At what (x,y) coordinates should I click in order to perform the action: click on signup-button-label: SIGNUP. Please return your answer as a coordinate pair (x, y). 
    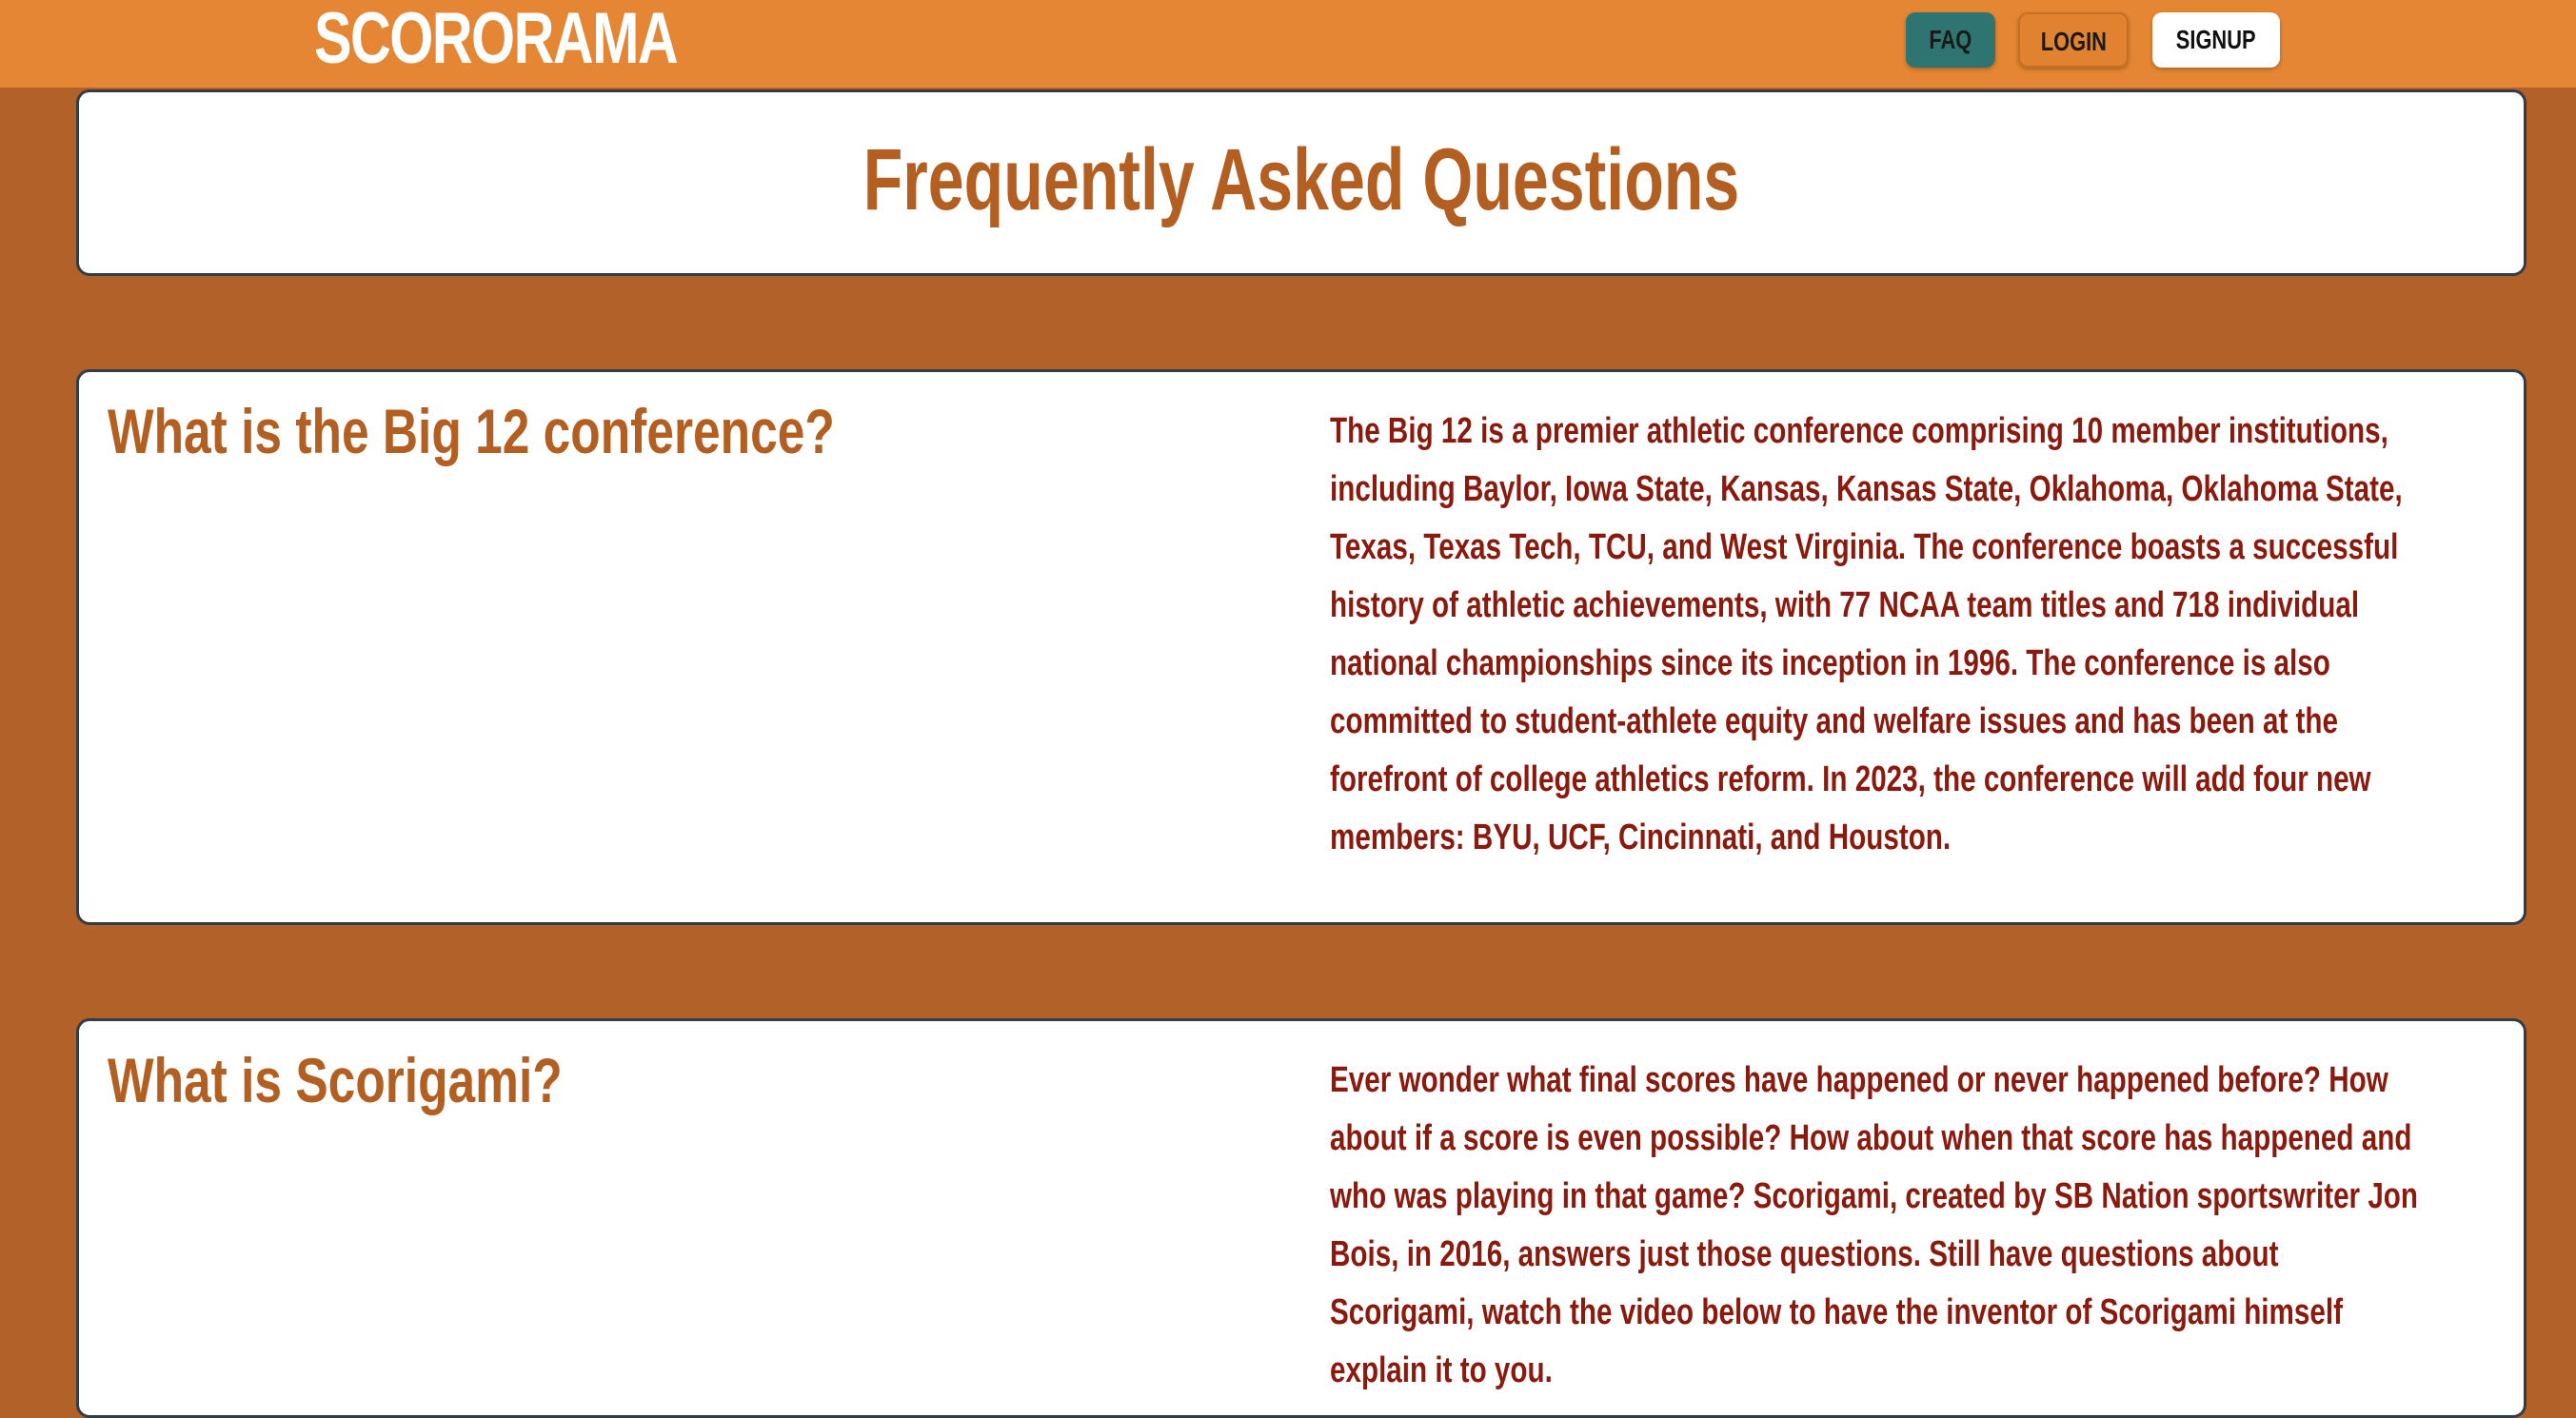
    Looking at the image, I should click on (2216, 39).